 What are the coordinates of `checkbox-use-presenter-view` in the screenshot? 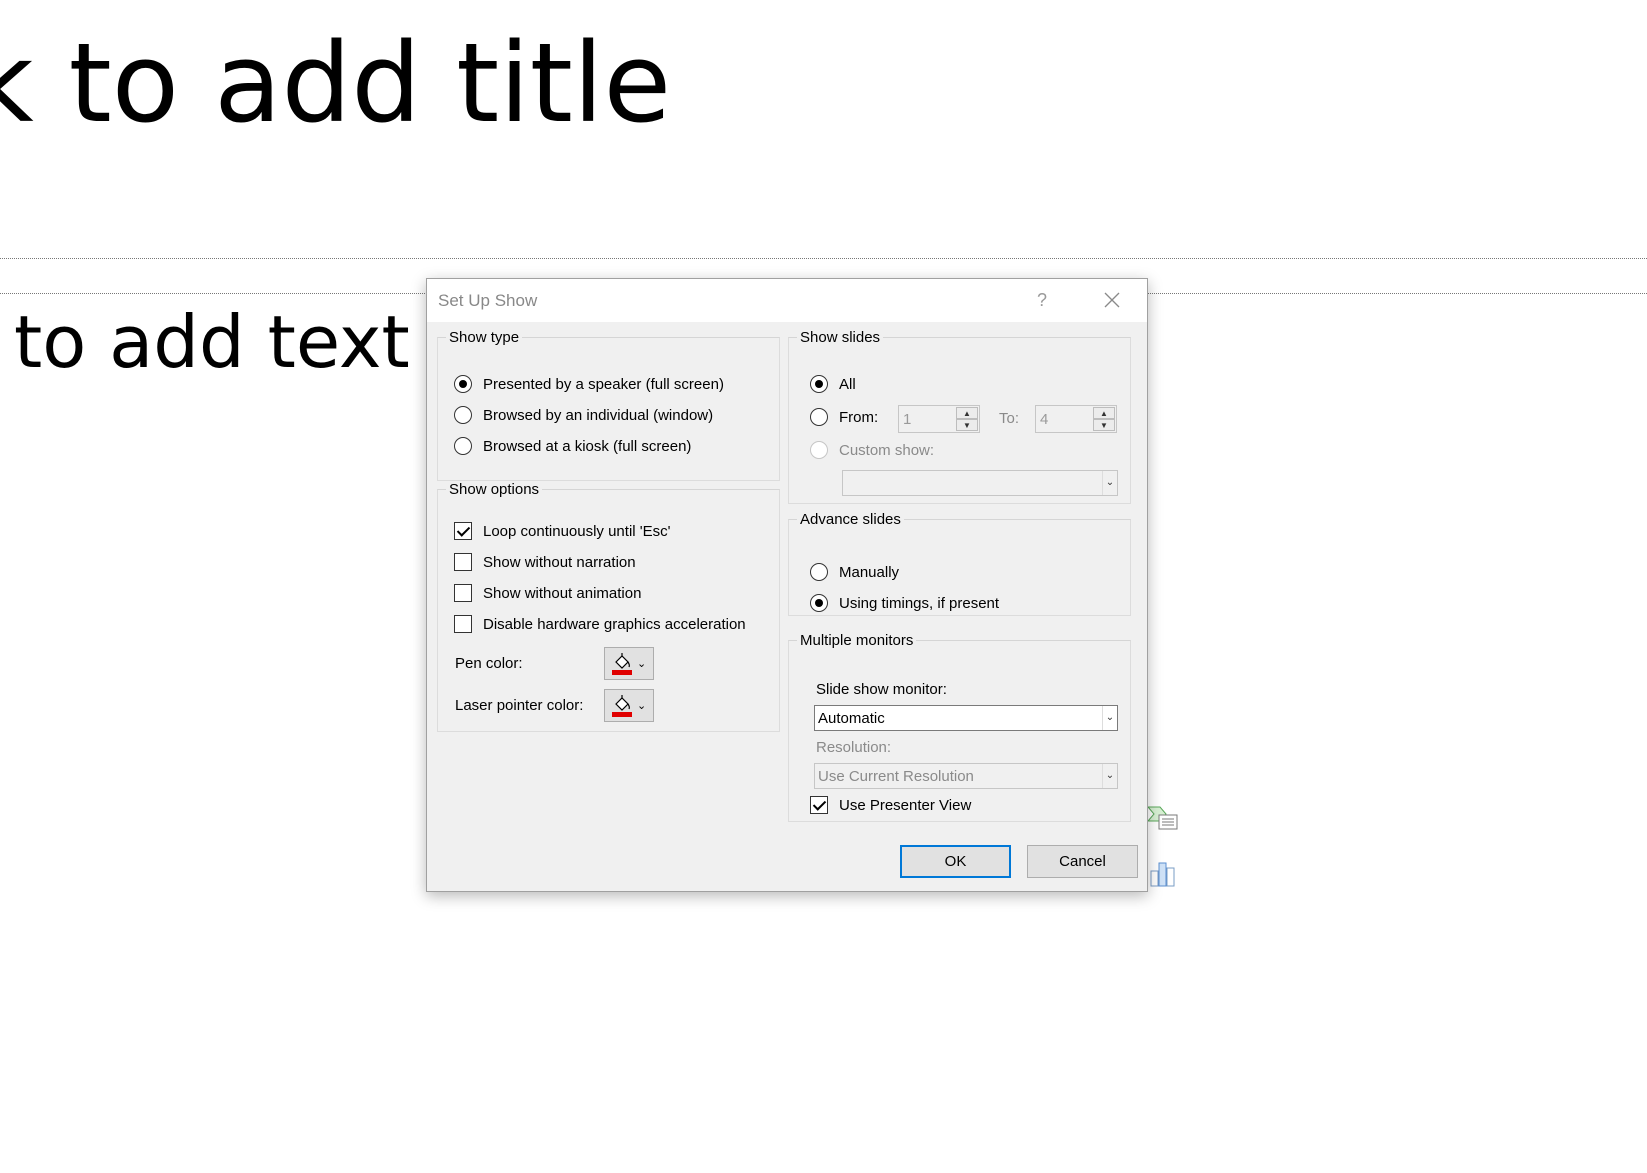 It's located at (819, 805).